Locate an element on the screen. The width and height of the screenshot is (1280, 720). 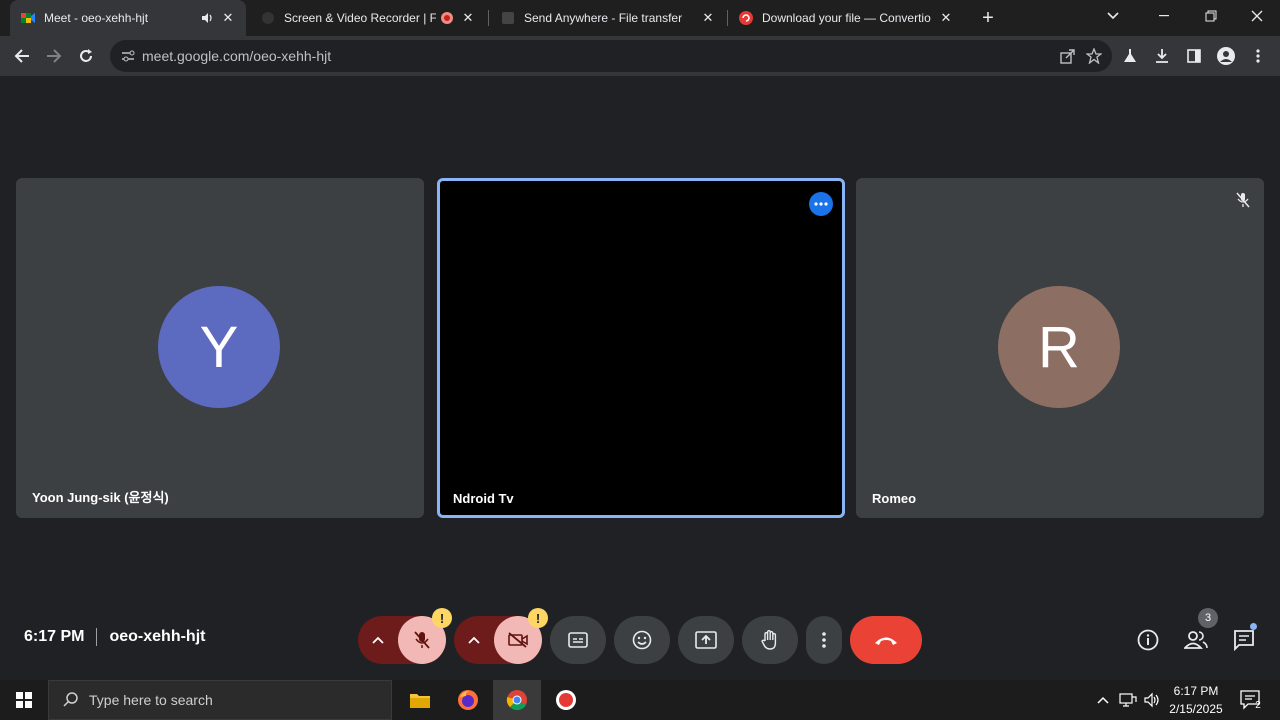
new-tab-button: + is located at coordinates (988, 18).